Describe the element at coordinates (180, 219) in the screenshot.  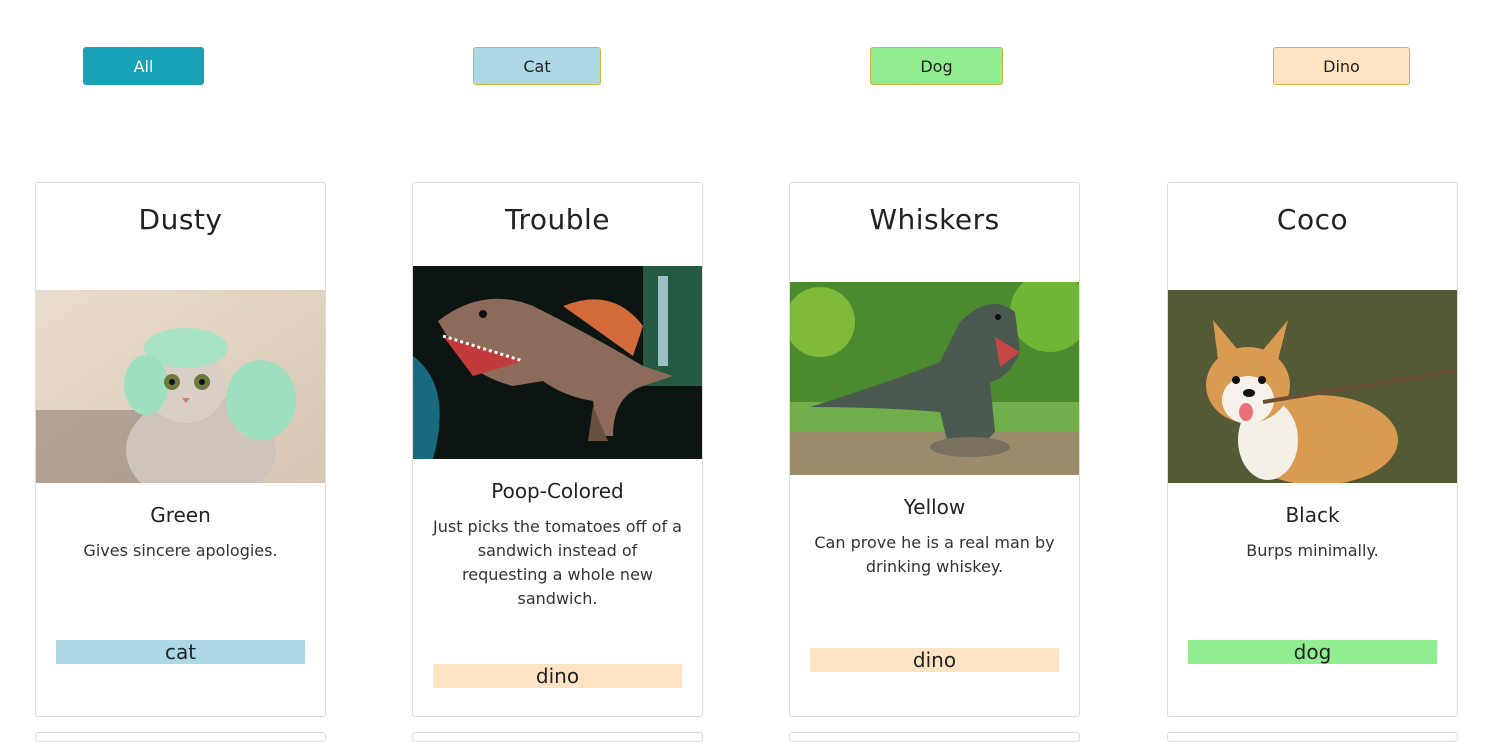
I see `card-name: Dusty` at that location.